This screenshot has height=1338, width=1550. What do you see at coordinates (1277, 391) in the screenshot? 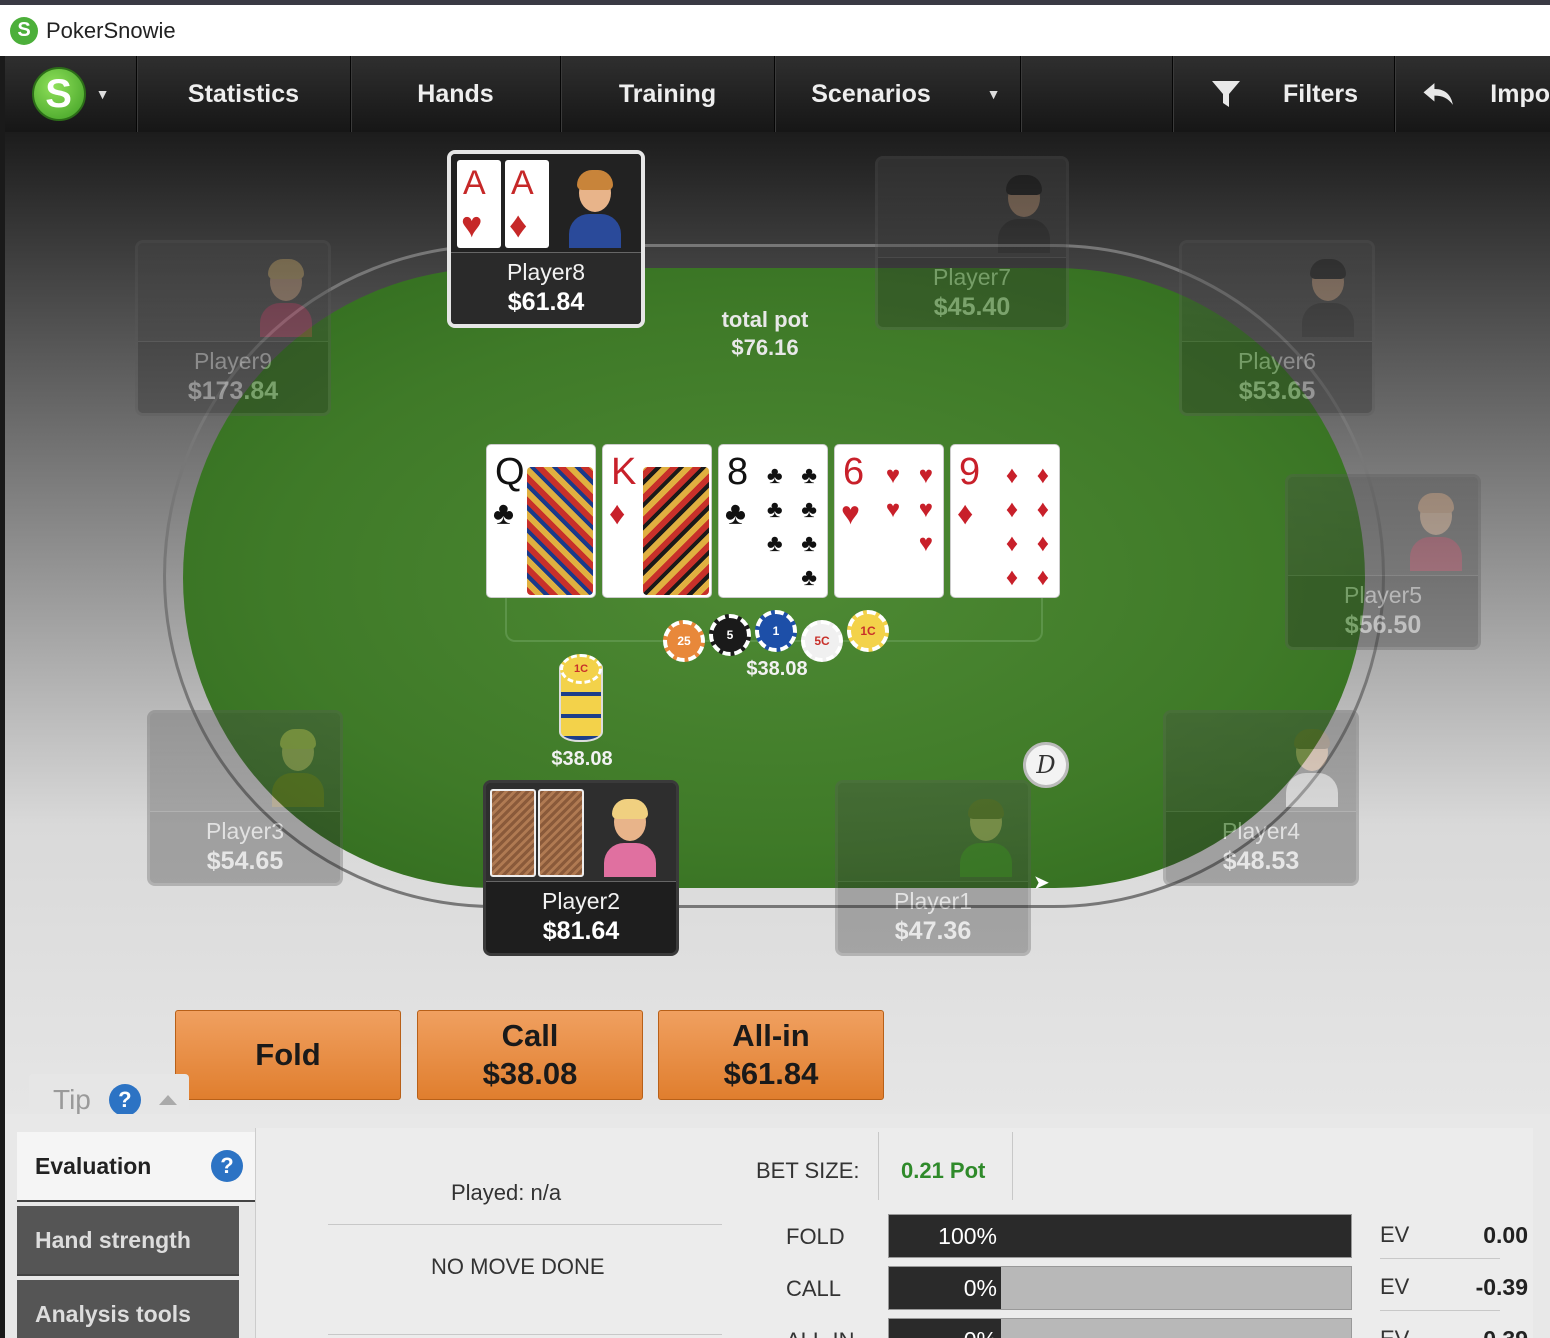
I see `player-stack: $53.65` at bounding box center [1277, 391].